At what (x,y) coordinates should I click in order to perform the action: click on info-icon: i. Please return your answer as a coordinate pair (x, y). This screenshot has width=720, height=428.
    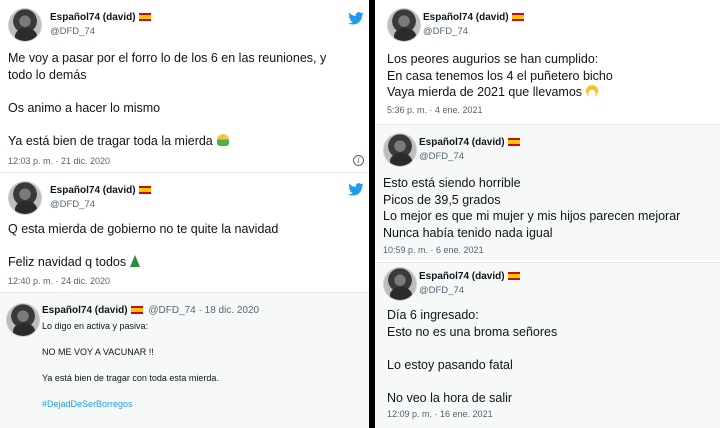
    Looking at the image, I should click on (358, 160).